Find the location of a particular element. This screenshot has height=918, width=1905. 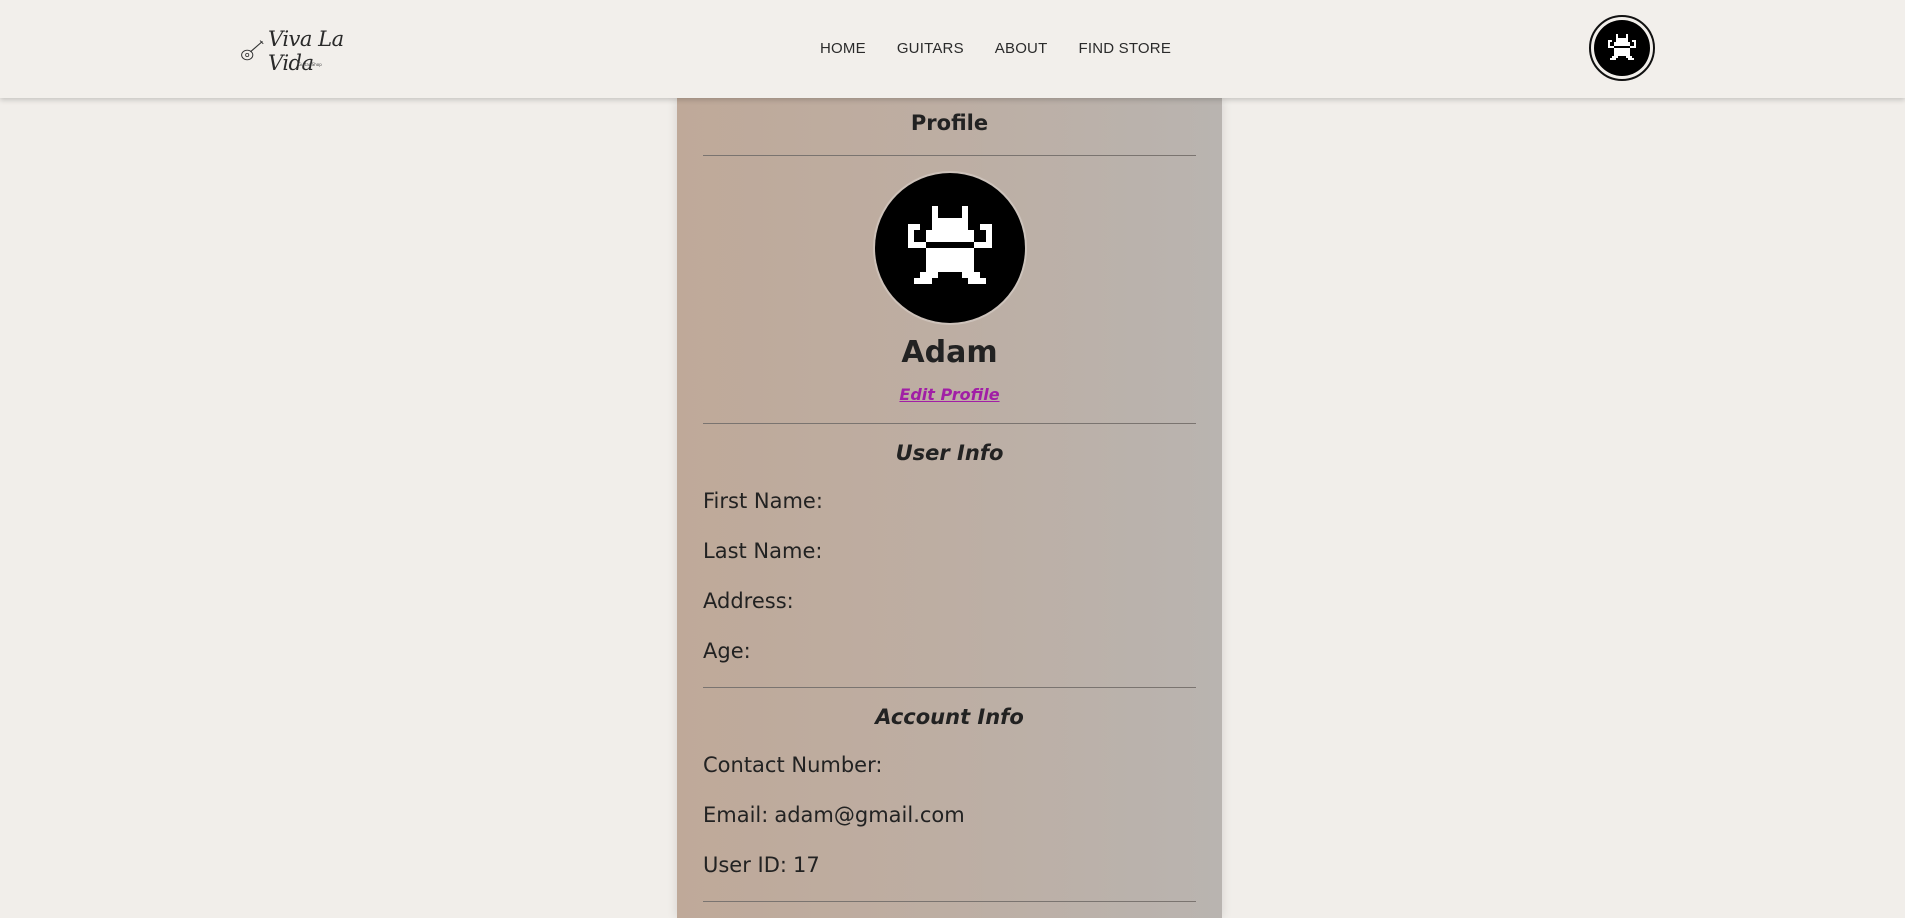

field-label: Contact Number: is located at coordinates (793, 765).